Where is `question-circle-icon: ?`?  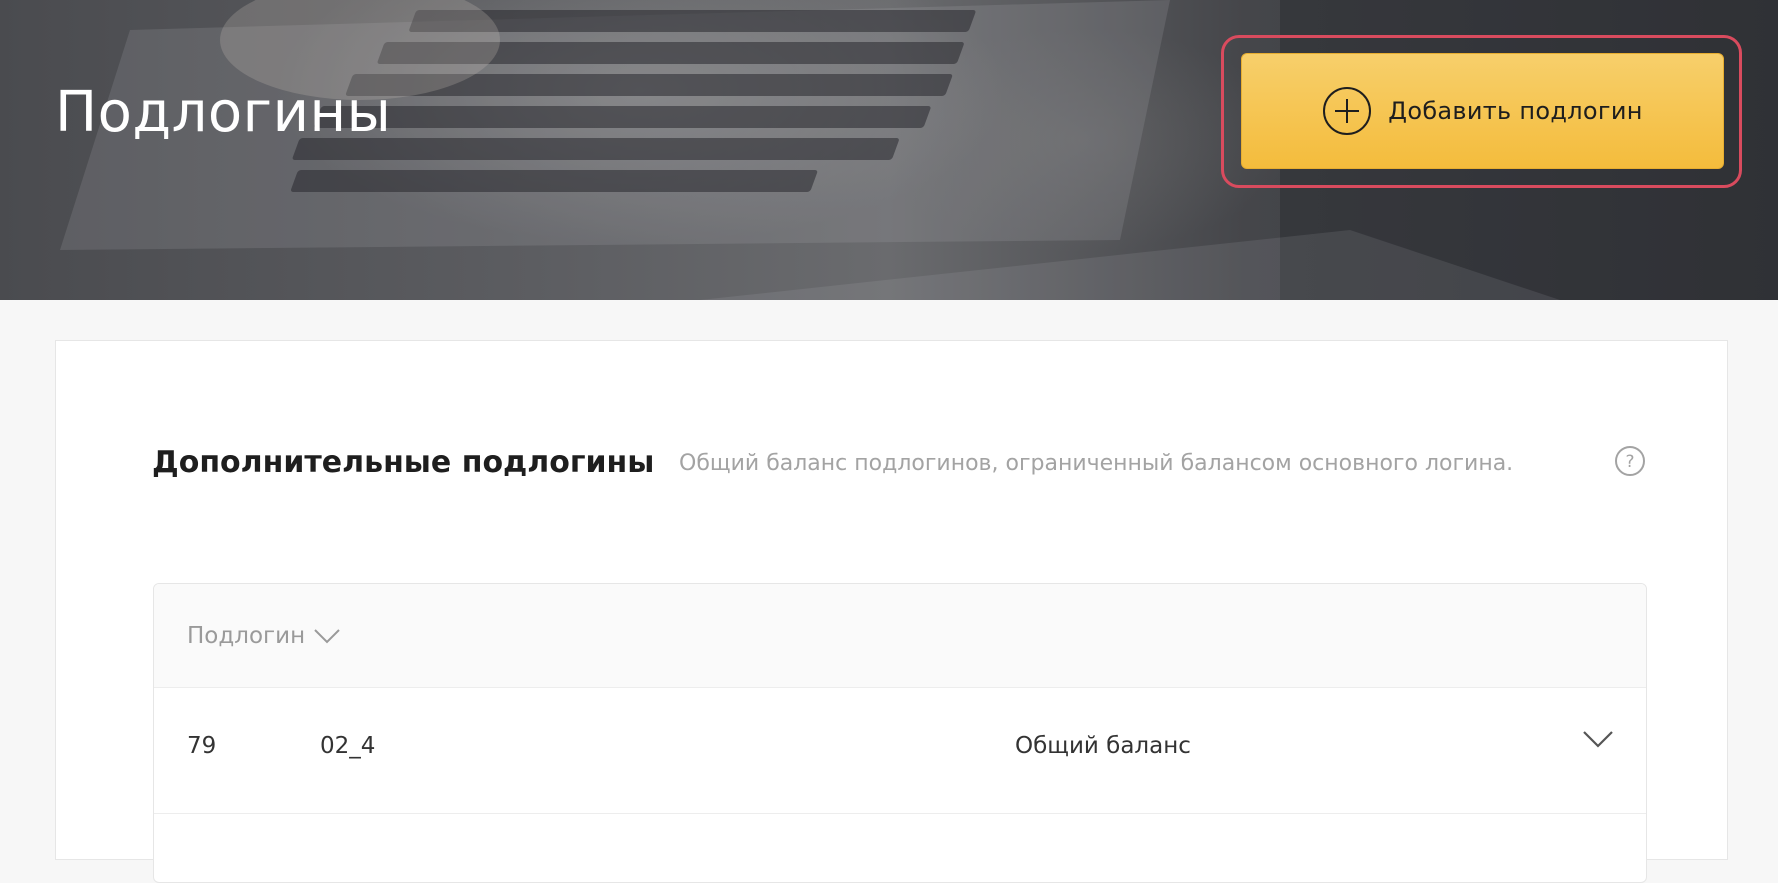
question-circle-icon: ? is located at coordinates (1630, 461).